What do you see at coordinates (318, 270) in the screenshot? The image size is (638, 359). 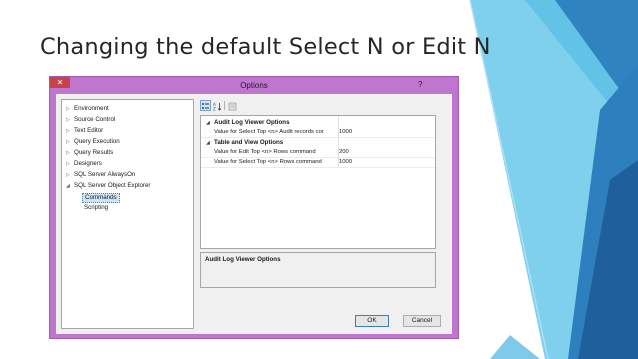 I see `description-pane: Audit Log Viewer Options` at bounding box center [318, 270].